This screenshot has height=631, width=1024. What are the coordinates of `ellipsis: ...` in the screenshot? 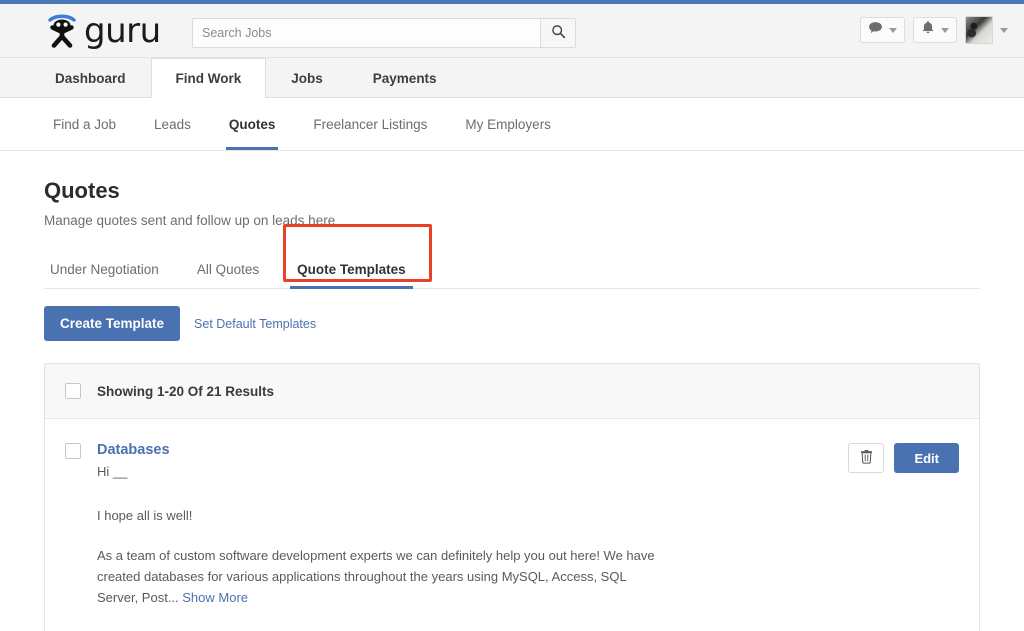 It's located at (175, 597).